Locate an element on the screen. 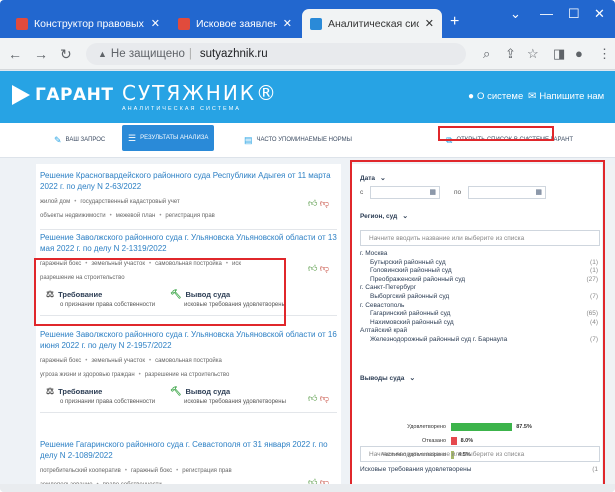 The height and width of the screenshot is (492, 615). profile-icon: ● is located at coordinates (579, 53).